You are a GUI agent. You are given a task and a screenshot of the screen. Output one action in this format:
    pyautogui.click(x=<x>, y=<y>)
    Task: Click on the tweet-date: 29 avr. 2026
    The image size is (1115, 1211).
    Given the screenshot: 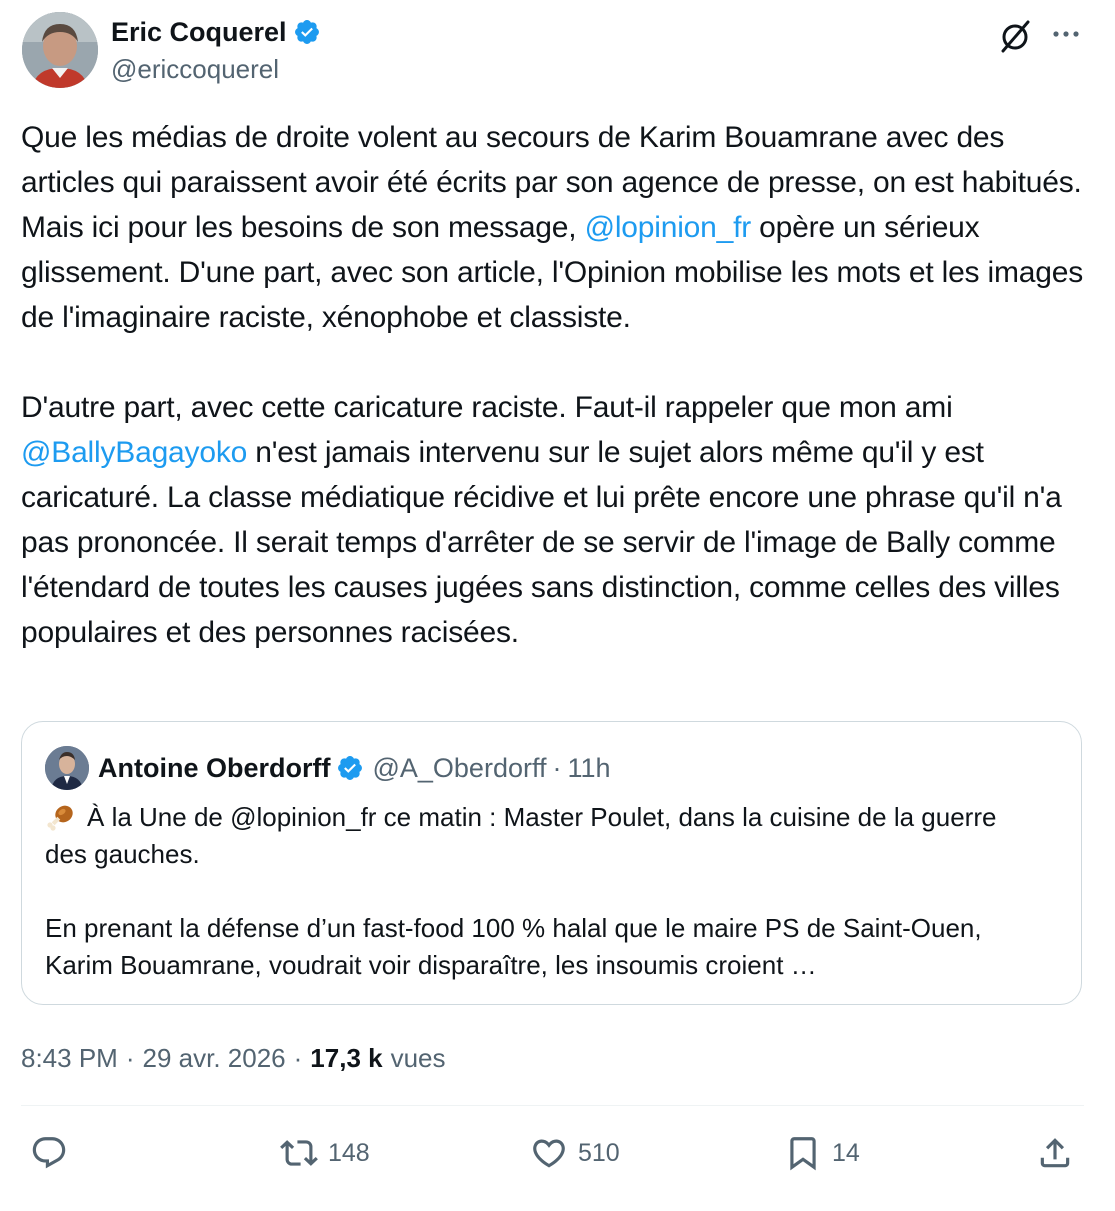 What is the action you would take?
    pyautogui.click(x=214, y=1058)
    